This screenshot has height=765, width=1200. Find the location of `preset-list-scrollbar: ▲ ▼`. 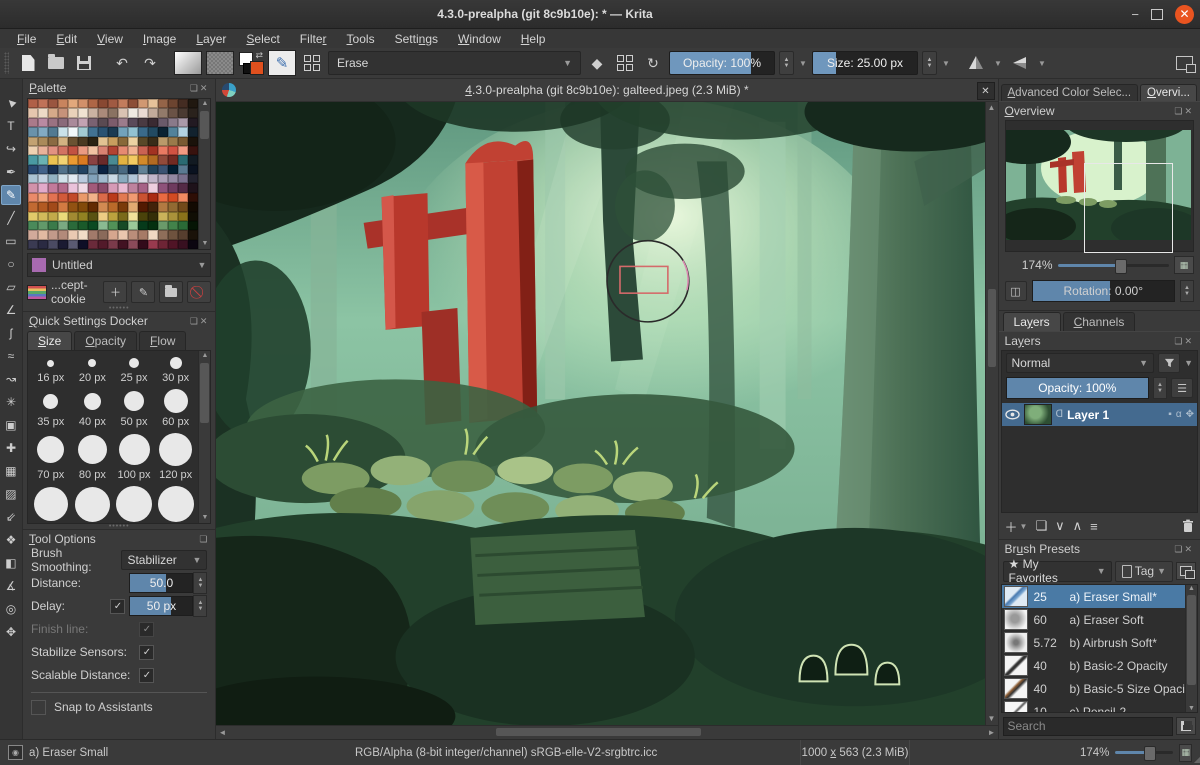

preset-list-scrollbar: ▲ ▼ is located at coordinates (1191, 648).